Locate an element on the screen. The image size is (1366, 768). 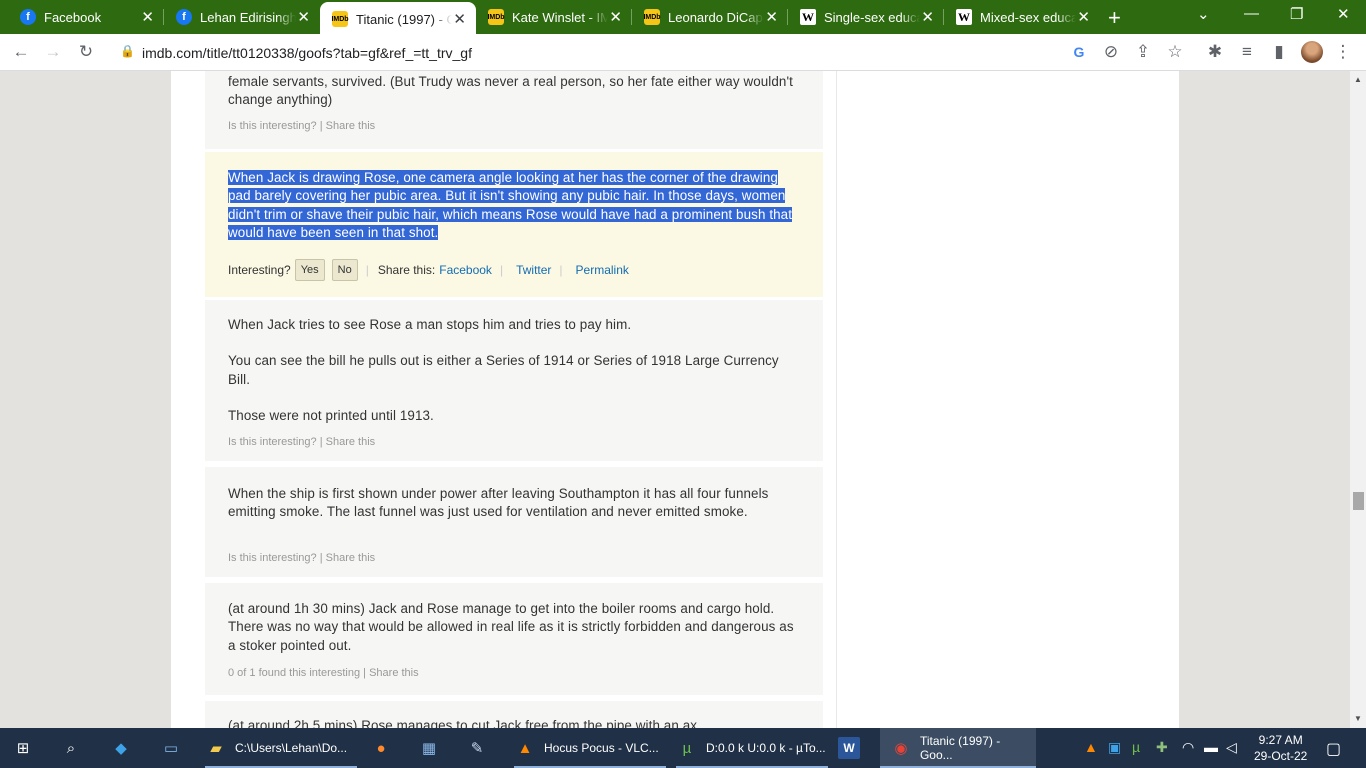
share-icon: ⇪ is located at coordinates (1143, 52).